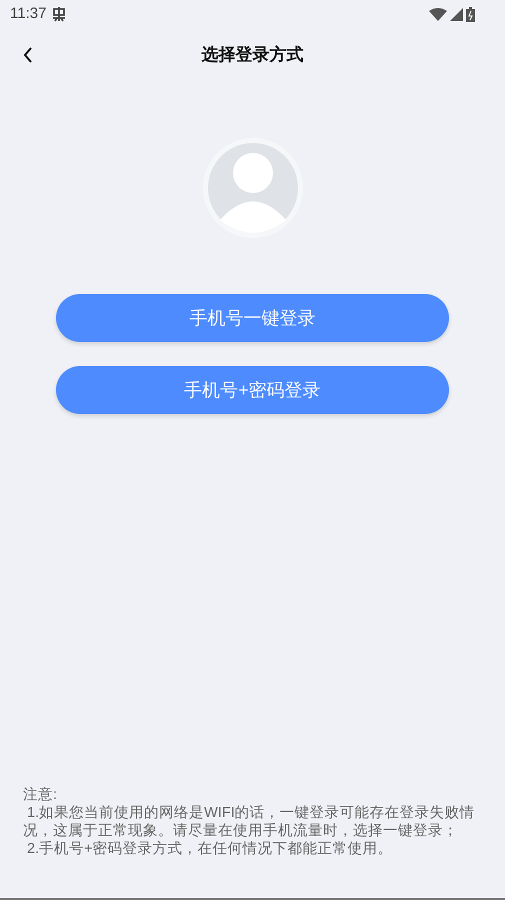 The width and height of the screenshot is (505, 900). I want to click on status-time: 11:37, so click(28, 14).